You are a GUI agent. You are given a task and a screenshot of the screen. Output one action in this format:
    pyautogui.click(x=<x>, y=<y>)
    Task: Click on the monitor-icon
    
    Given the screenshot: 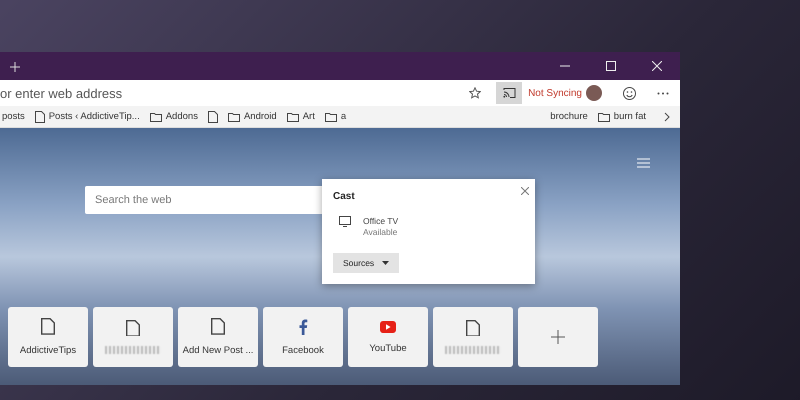 What is the action you would take?
    pyautogui.click(x=345, y=221)
    